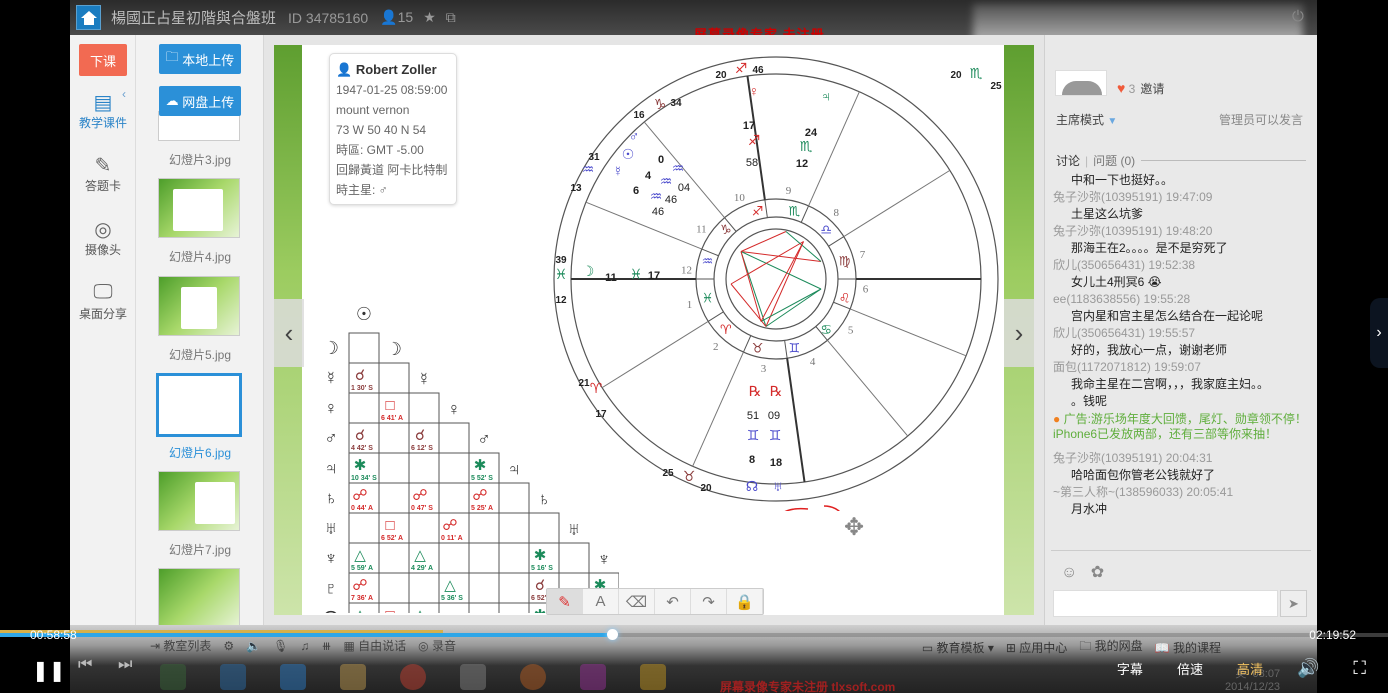  I want to click on message-sender: 兔子沙弥(10395191) 19:47:09, so click(1133, 197).